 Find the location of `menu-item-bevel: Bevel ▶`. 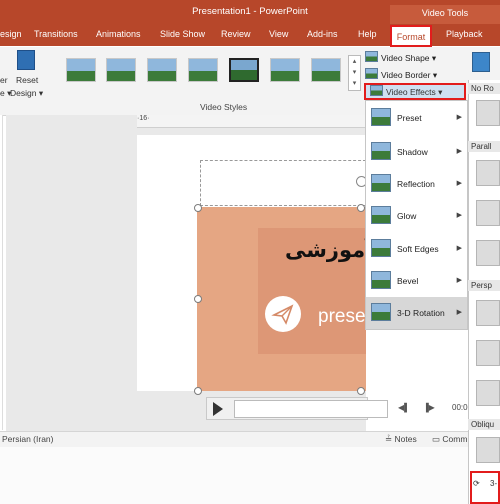

menu-item-bevel: Bevel ▶ is located at coordinates (416, 281).